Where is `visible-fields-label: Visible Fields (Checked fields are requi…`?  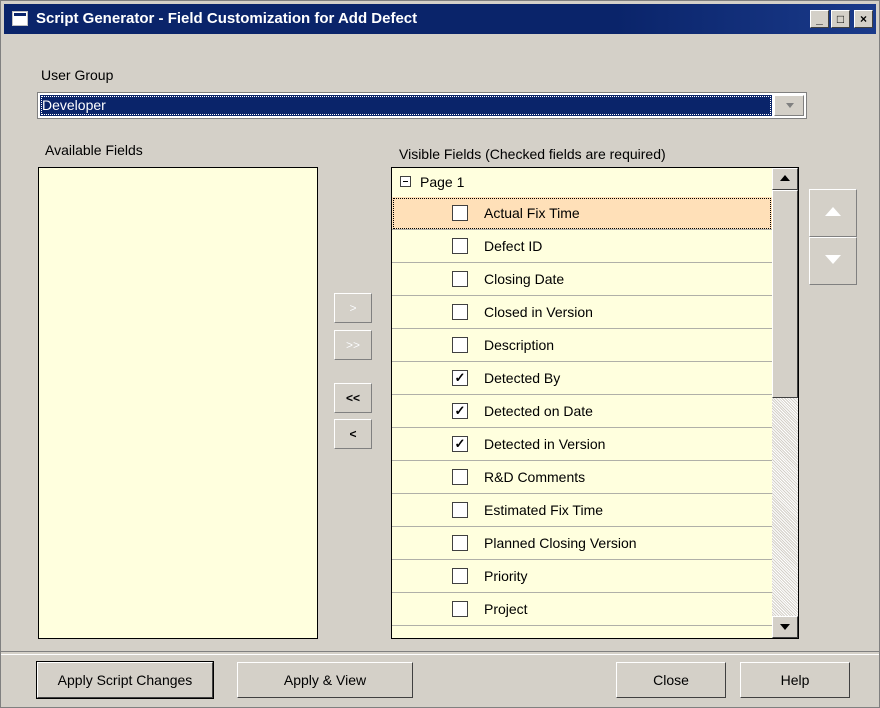
visible-fields-label: Visible Fields (Checked fields are requi… is located at coordinates (532, 154).